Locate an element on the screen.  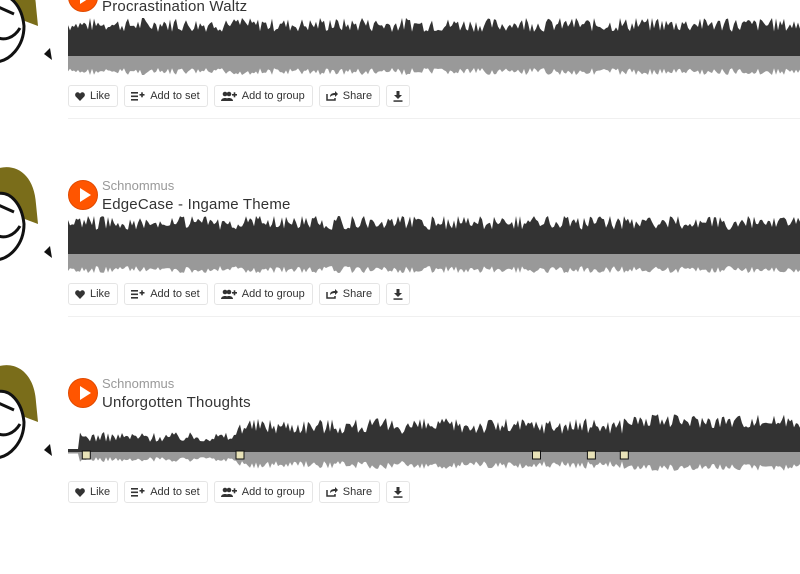
track-title: Unforgotten Thoughts is located at coordinates (176, 402).